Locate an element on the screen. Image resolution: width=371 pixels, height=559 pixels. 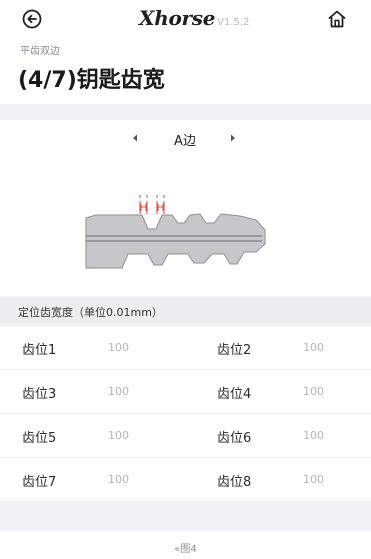
breadcrumb: 平齿双边 is located at coordinates (40, 51).